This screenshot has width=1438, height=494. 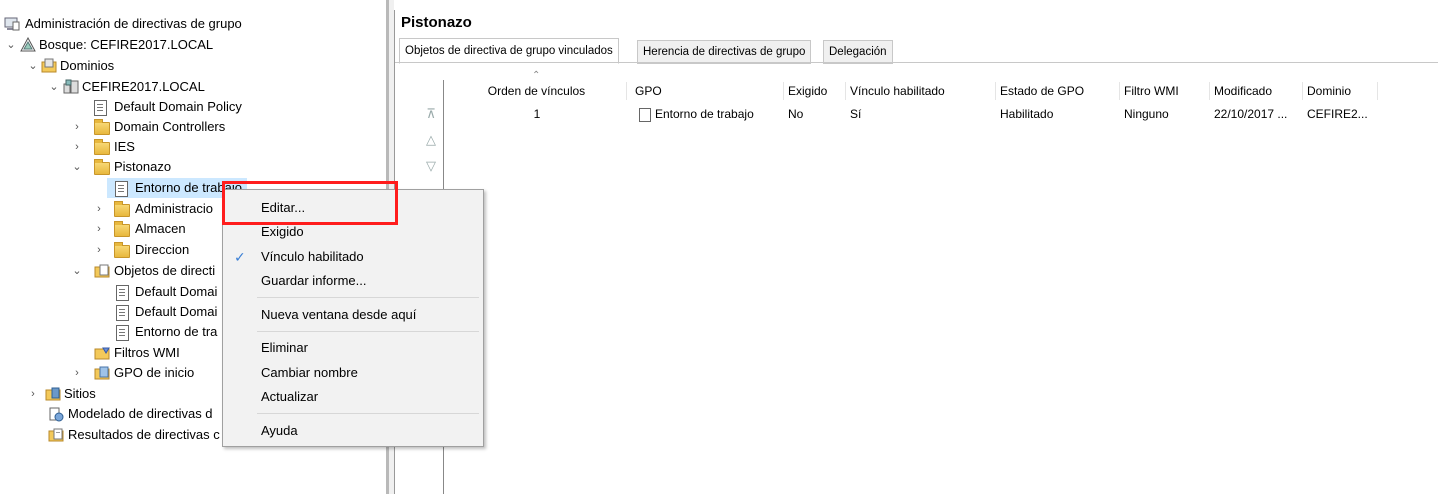 I want to click on move-down-icon: ▽, so click(x=431, y=166).